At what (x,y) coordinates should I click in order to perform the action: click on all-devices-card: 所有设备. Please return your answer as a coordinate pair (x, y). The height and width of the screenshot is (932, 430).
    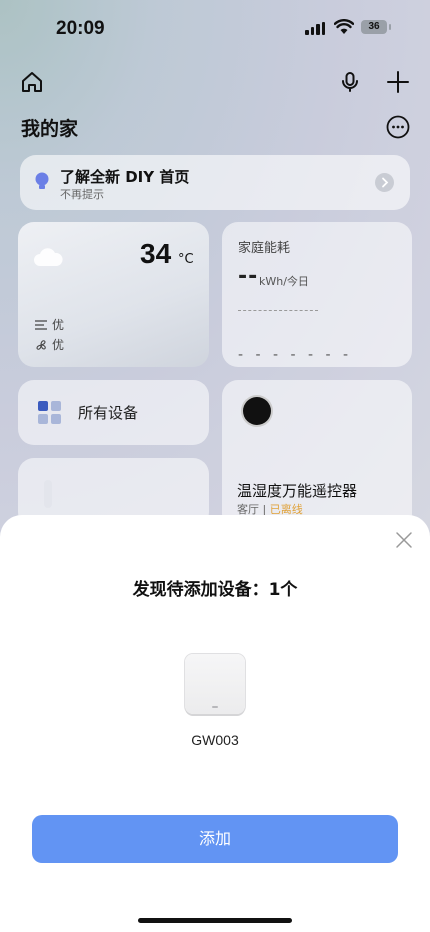
    Looking at the image, I should click on (113, 412).